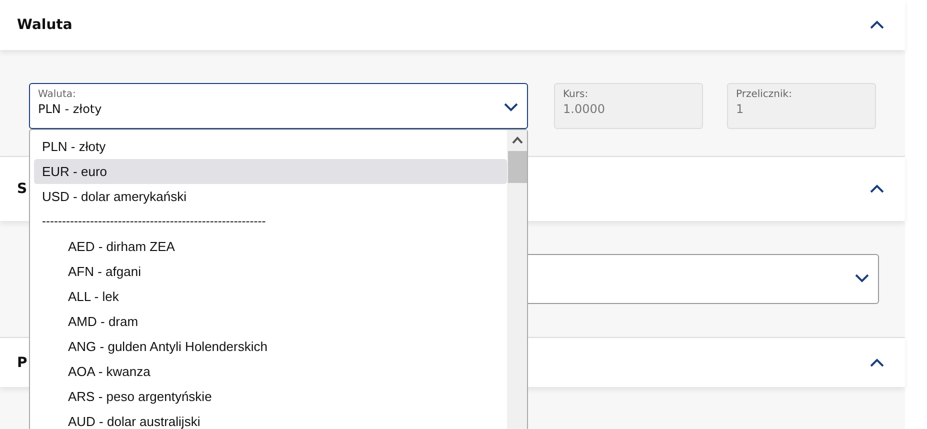 This screenshot has width=927, height=429. What do you see at coordinates (740, 109) in the screenshot?
I see `field-value: 1` at bounding box center [740, 109].